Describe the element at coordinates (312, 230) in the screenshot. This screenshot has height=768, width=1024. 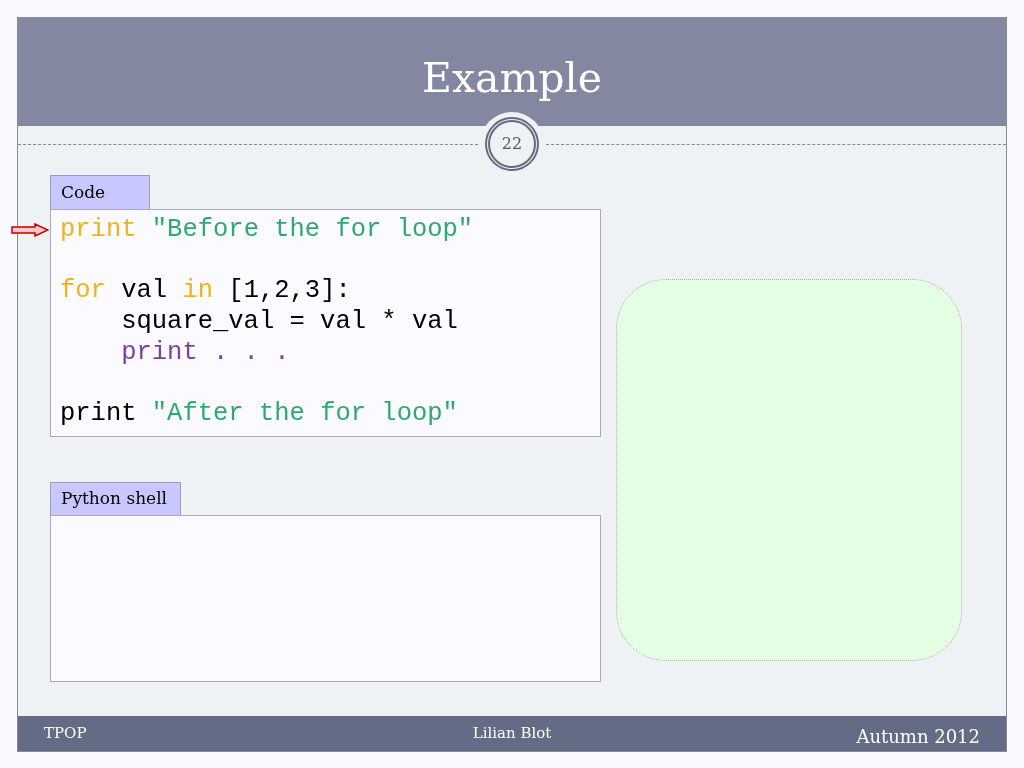
I see `code-text: "Before the for loop"` at that location.